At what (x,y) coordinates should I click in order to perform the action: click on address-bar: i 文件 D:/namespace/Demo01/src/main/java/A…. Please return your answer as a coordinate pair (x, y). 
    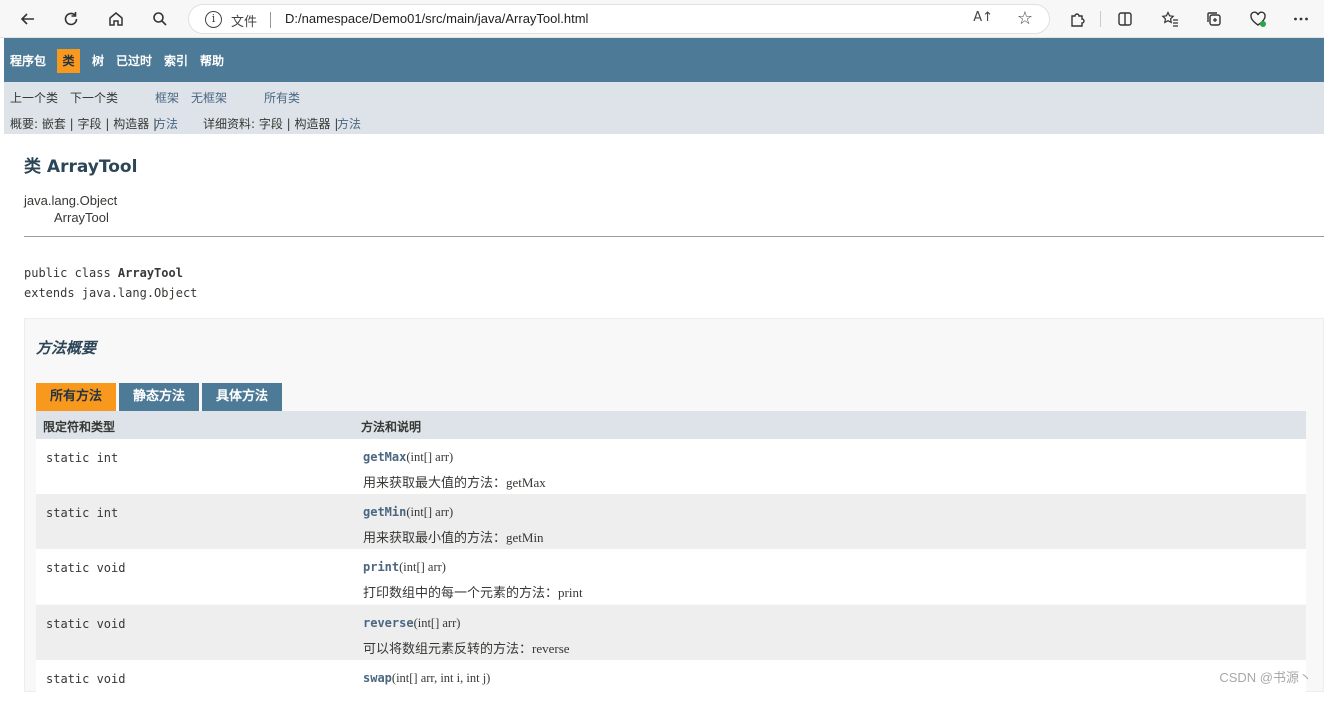
    Looking at the image, I should click on (619, 19).